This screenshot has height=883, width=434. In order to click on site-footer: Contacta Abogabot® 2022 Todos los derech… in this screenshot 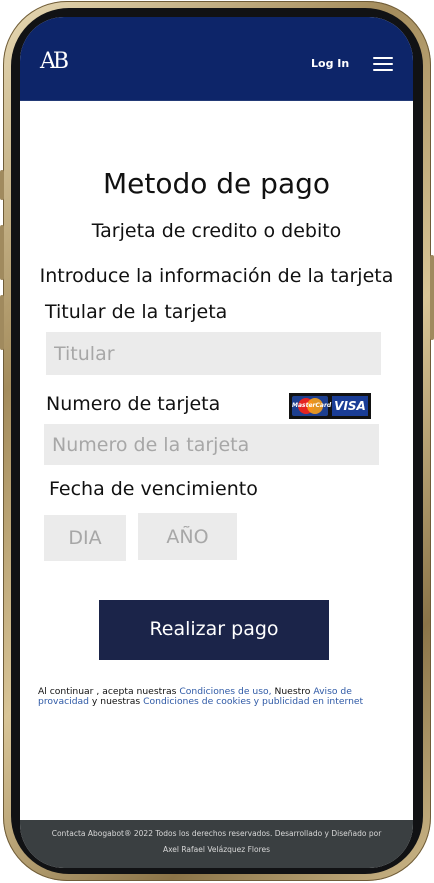, I will do `click(216, 844)`.